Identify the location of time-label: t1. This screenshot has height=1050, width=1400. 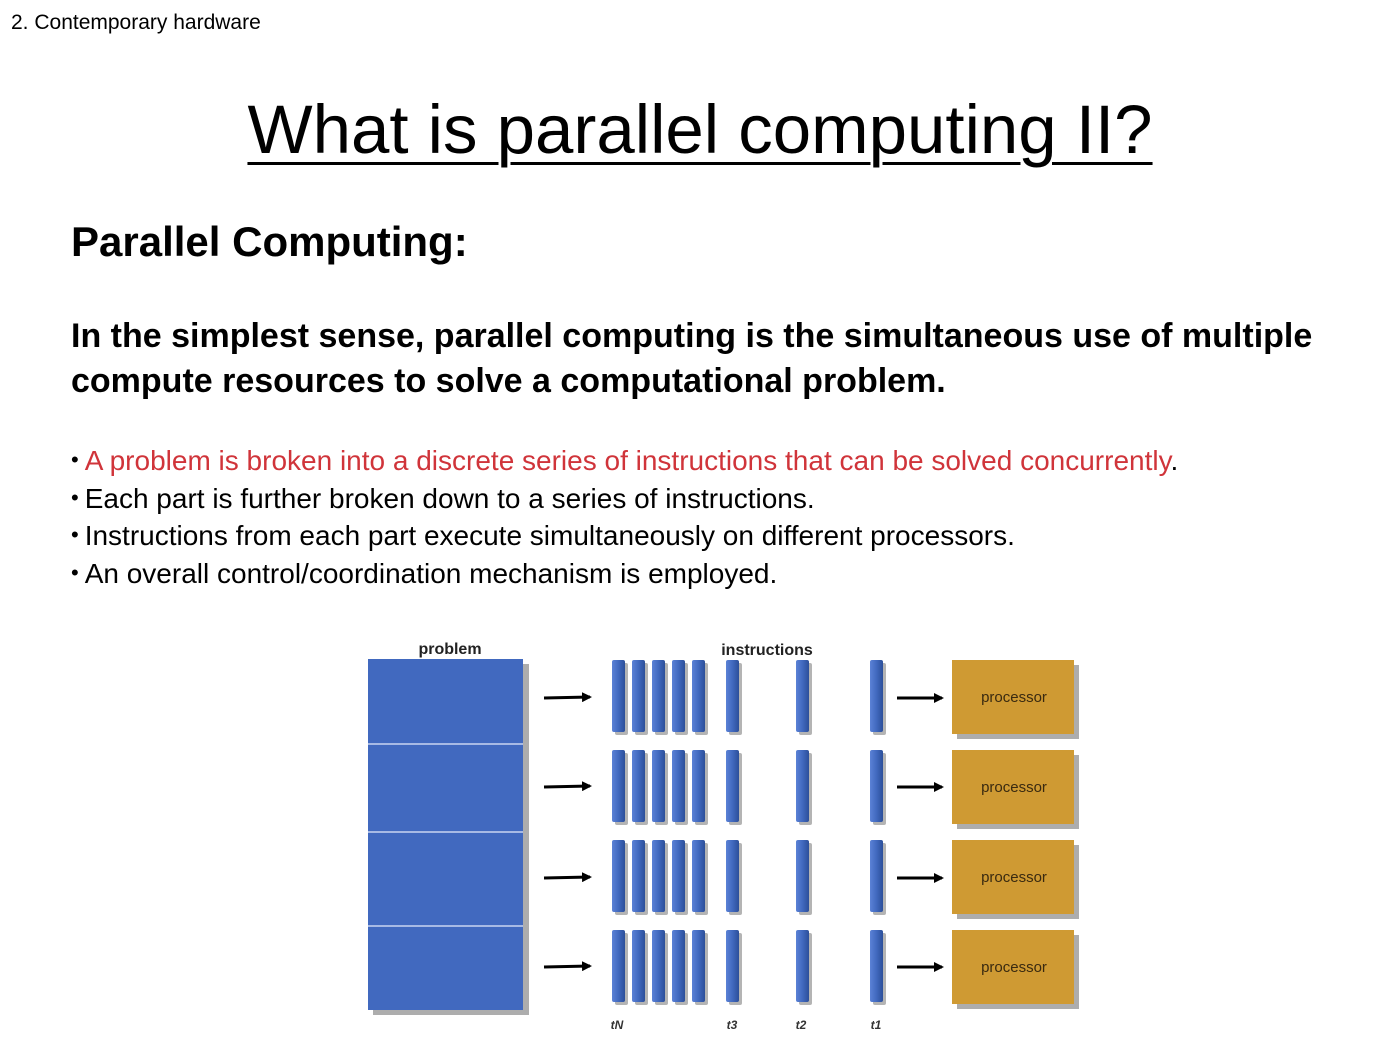
(876, 1025).